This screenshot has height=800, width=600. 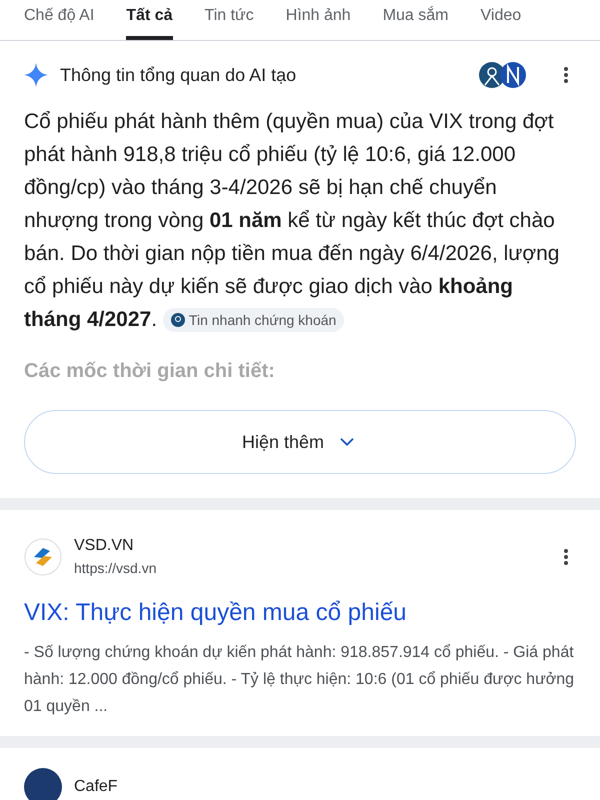 I want to click on faded-heading: Các mốc thời gian chi tiết:, so click(x=150, y=371).